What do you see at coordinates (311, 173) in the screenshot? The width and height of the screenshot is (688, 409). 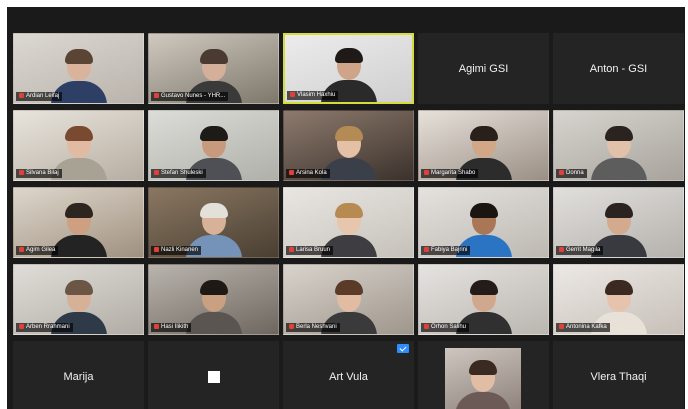 I see `participant-name: Arsina Kola` at bounding box center [311, 173].